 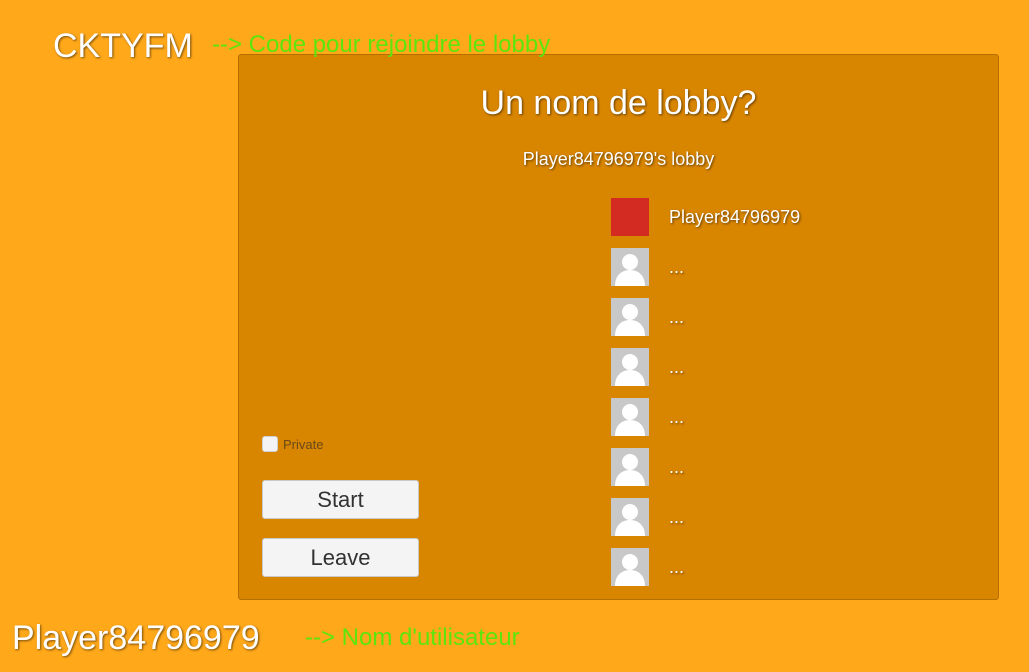 I want to click on leave-button: Leave, so click(x=340, y=557).